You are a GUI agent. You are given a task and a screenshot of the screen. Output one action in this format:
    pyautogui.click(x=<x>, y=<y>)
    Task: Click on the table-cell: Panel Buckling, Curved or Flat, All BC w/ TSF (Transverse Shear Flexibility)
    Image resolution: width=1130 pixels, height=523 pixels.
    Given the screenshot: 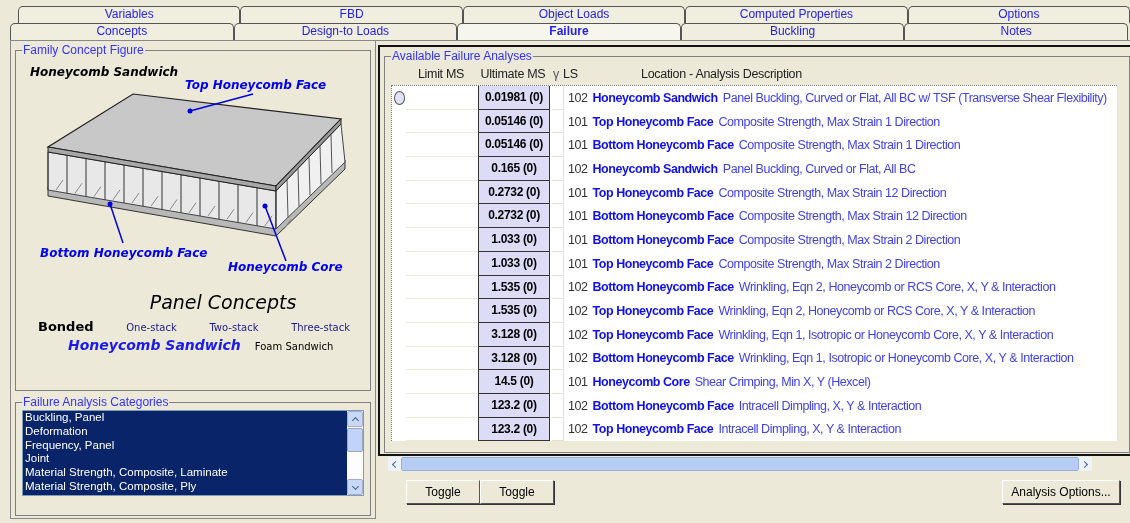 What is the action you would take?
    pyautogui.click(x=914, y=97)
    